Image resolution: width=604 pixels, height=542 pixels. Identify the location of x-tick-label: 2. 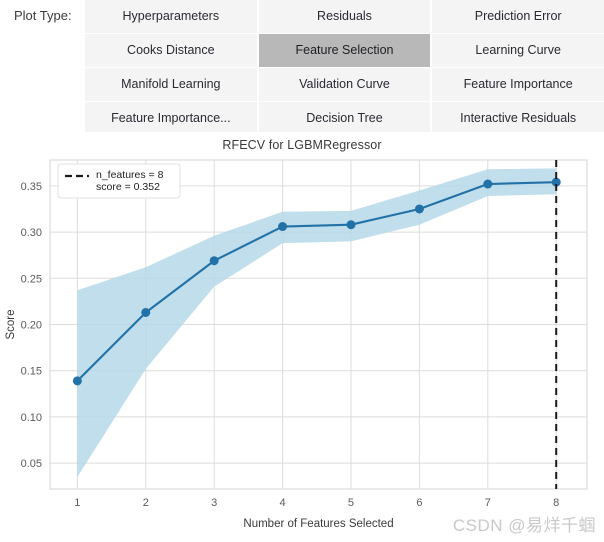
(146, 503).